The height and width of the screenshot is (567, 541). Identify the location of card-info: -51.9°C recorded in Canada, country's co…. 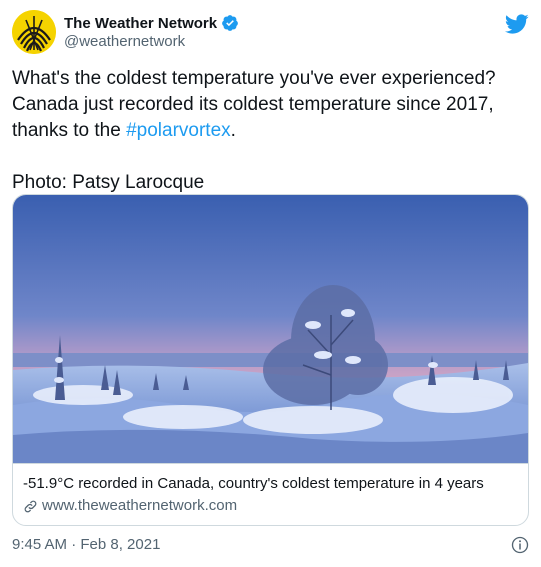
(270, 494).